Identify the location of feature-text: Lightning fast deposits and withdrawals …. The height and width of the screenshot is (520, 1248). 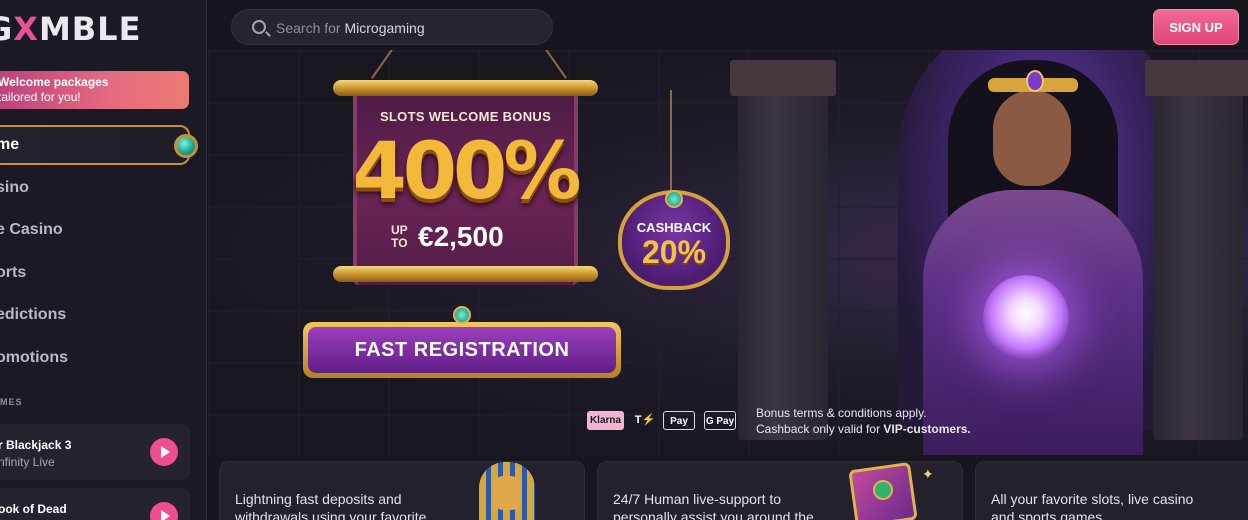
(331, 505).